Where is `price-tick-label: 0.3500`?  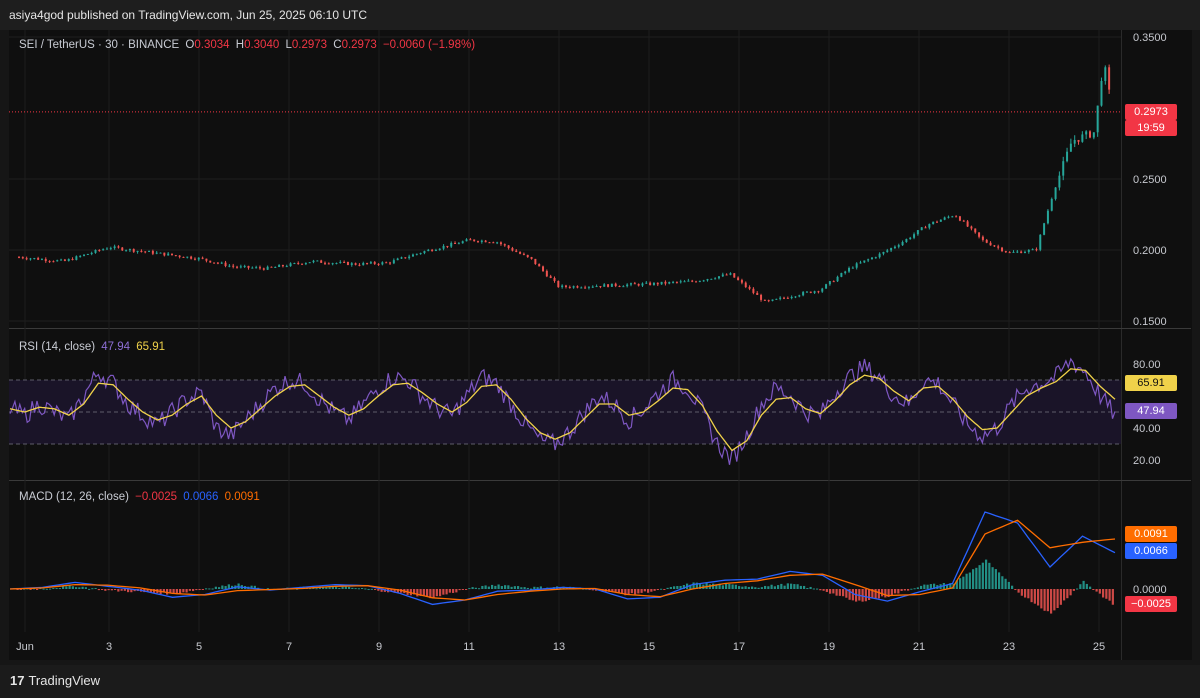 price-tick-label: 0.3500 is located at coordinates (1150, 38).